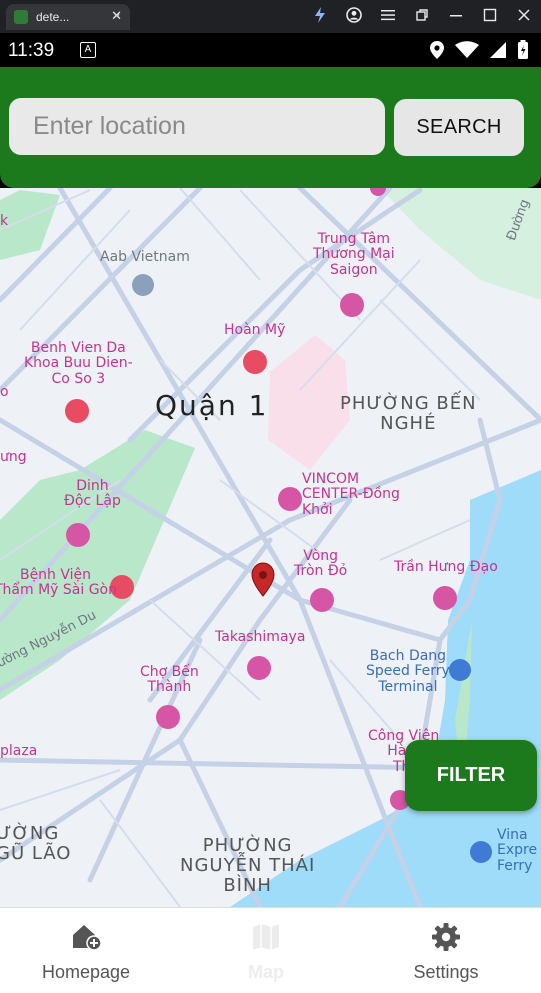  What do you see at coordinates (388, 16) in the screenshot?
I see `menu-icon` at bounding box center [388, 16].